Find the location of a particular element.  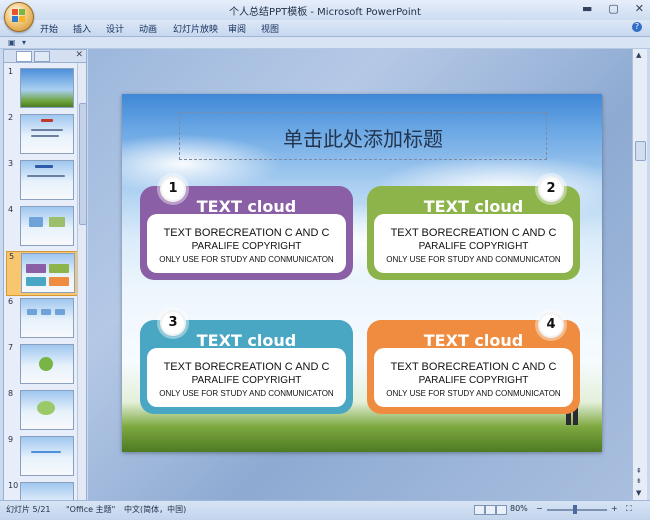

tab-slideshow: 幻灯片放映 is located at coordinates (195, 28).